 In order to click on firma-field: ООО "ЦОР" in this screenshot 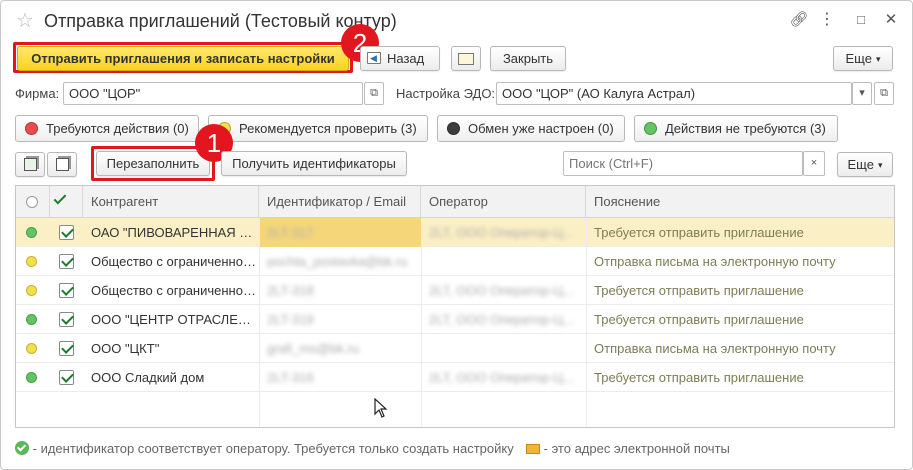, I will do `click(213, 93)`.